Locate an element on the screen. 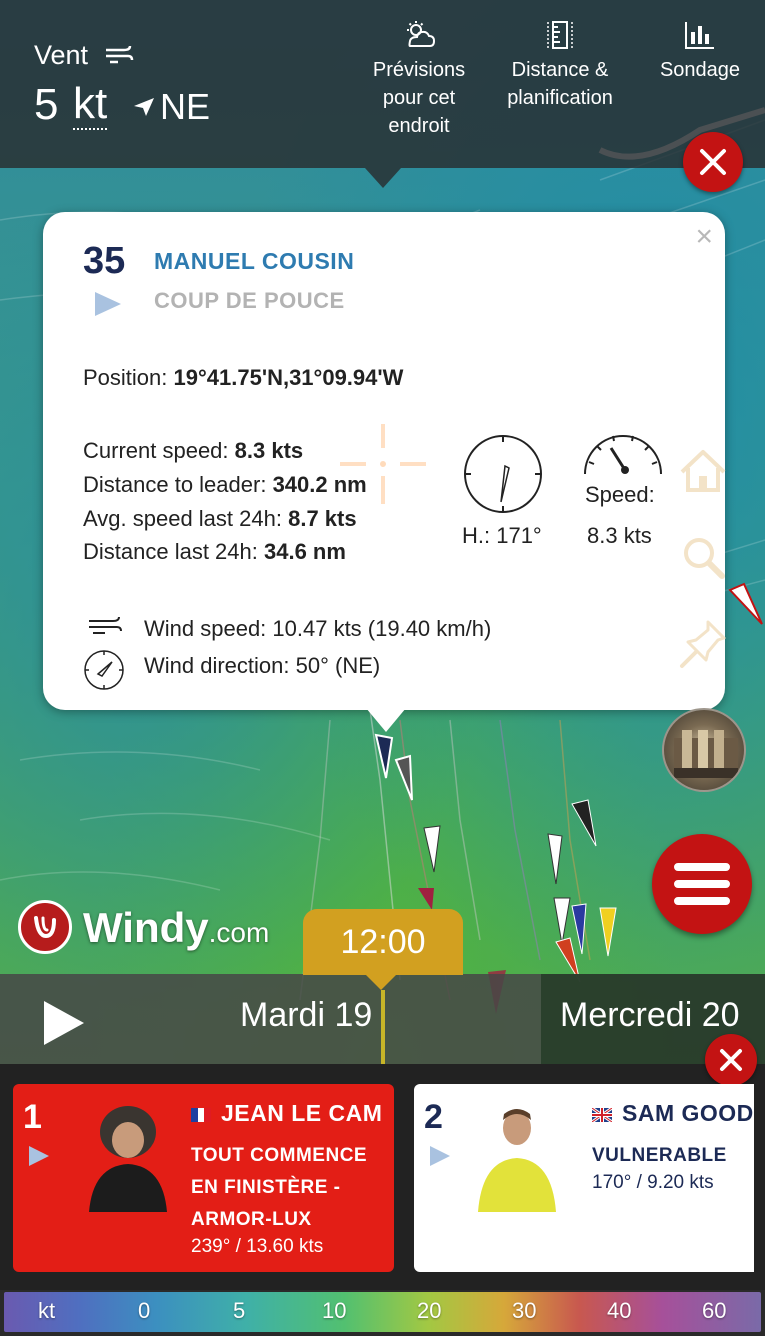 The height and width of the screenshot is (1336, 765). legend-tick: 10 is located at coordinates (334, 1310).